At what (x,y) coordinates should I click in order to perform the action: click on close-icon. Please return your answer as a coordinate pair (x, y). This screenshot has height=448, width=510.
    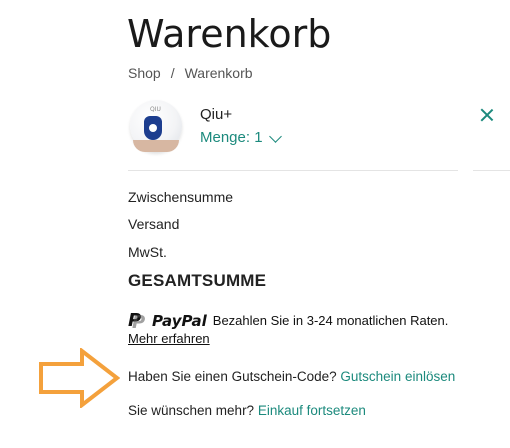
    Looking at the image, I should click on (487, 115).